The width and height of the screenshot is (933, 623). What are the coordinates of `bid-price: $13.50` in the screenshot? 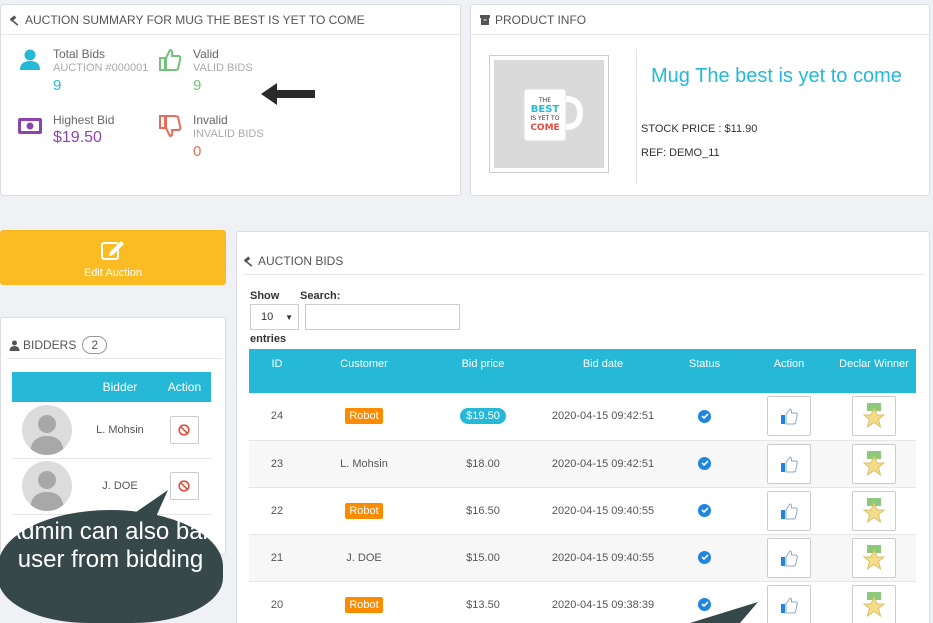 It's located at (483, 602).